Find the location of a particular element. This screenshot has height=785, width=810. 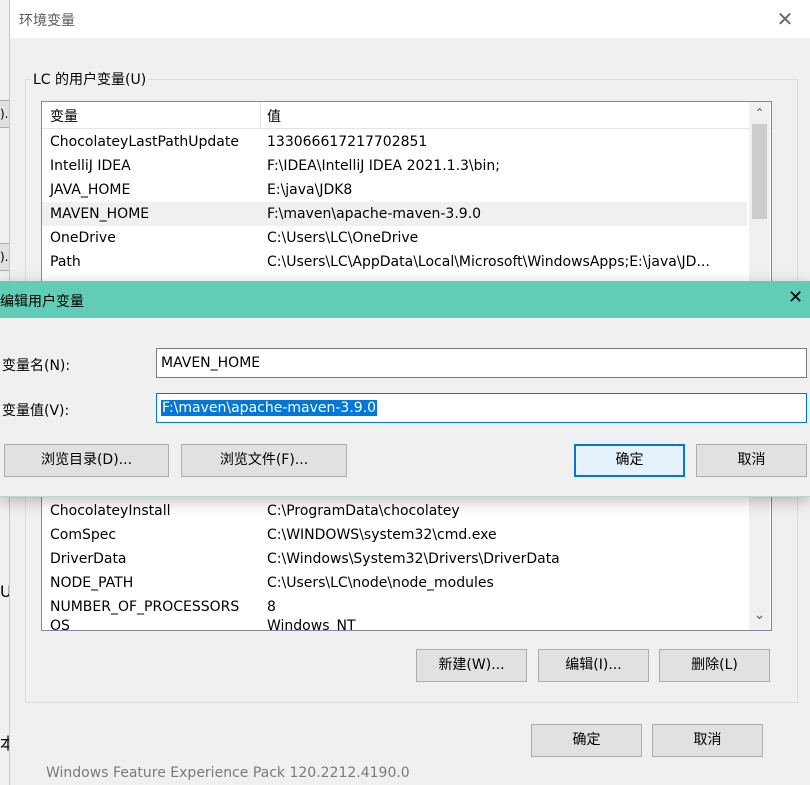

table-row: ComSpec C:\WINDOWS\system32\cmd.exe is located at coordinates (394, 535).